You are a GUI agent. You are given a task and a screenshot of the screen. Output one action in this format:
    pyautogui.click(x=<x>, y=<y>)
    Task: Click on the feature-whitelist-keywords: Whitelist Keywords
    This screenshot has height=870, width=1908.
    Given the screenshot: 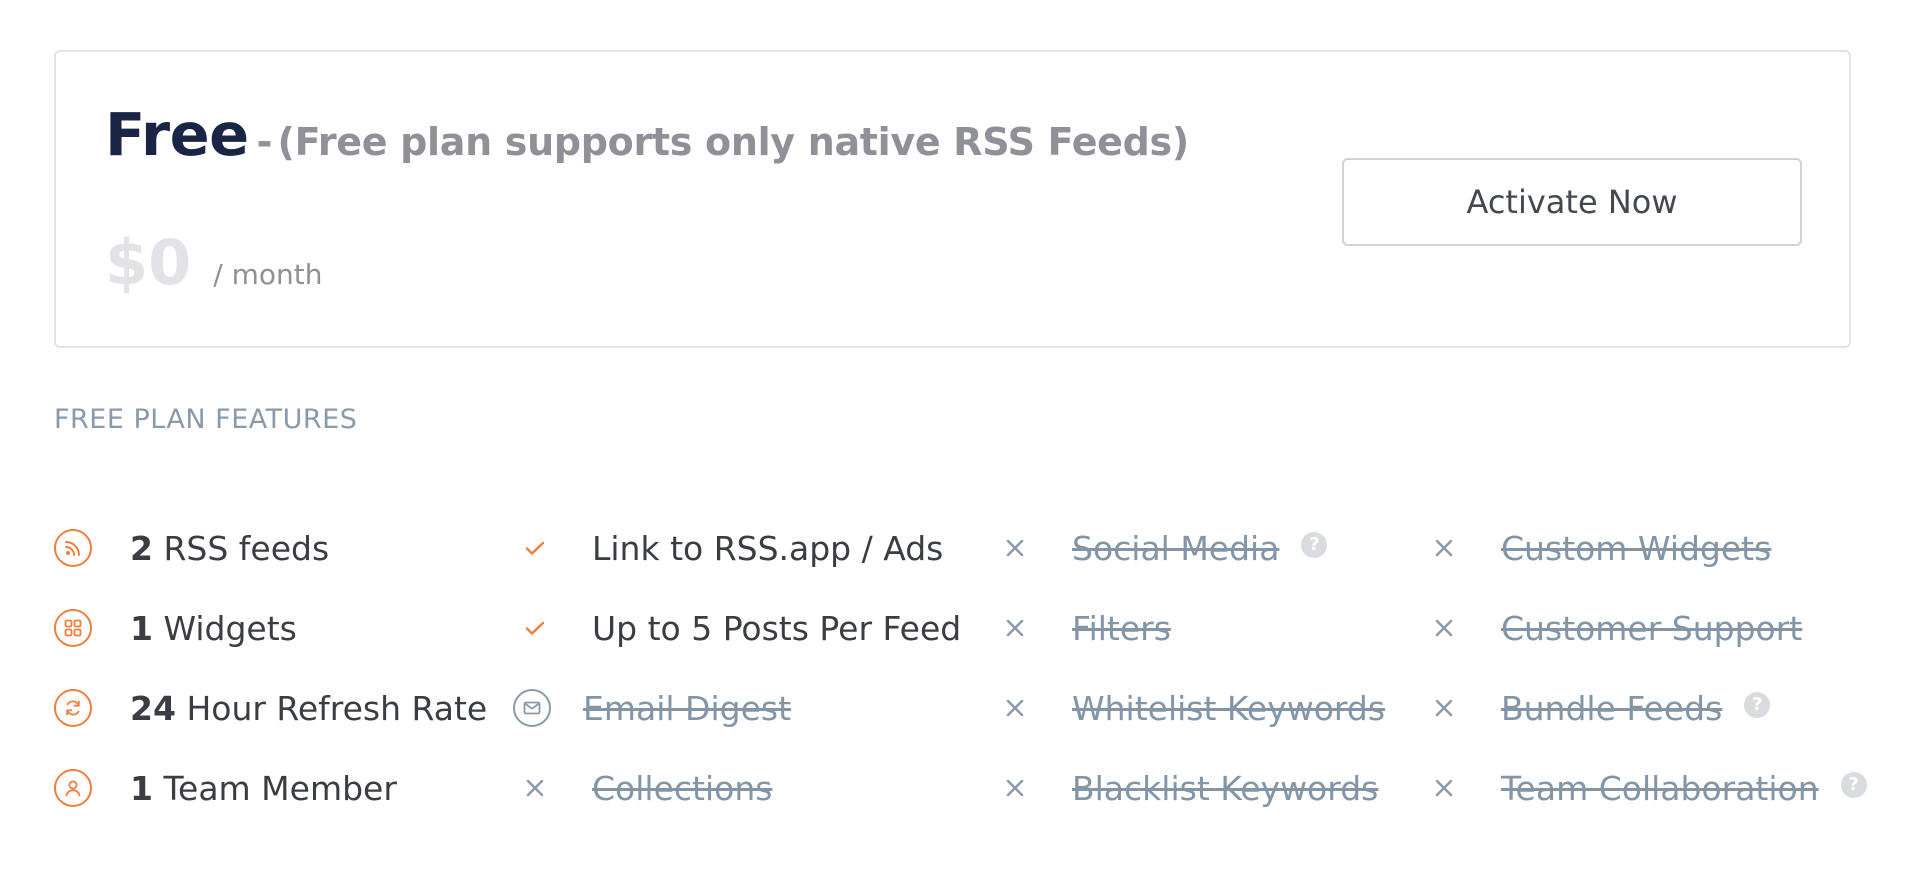 What is the action you would take?
    pyautogui.click(x=1191, y=708)
    